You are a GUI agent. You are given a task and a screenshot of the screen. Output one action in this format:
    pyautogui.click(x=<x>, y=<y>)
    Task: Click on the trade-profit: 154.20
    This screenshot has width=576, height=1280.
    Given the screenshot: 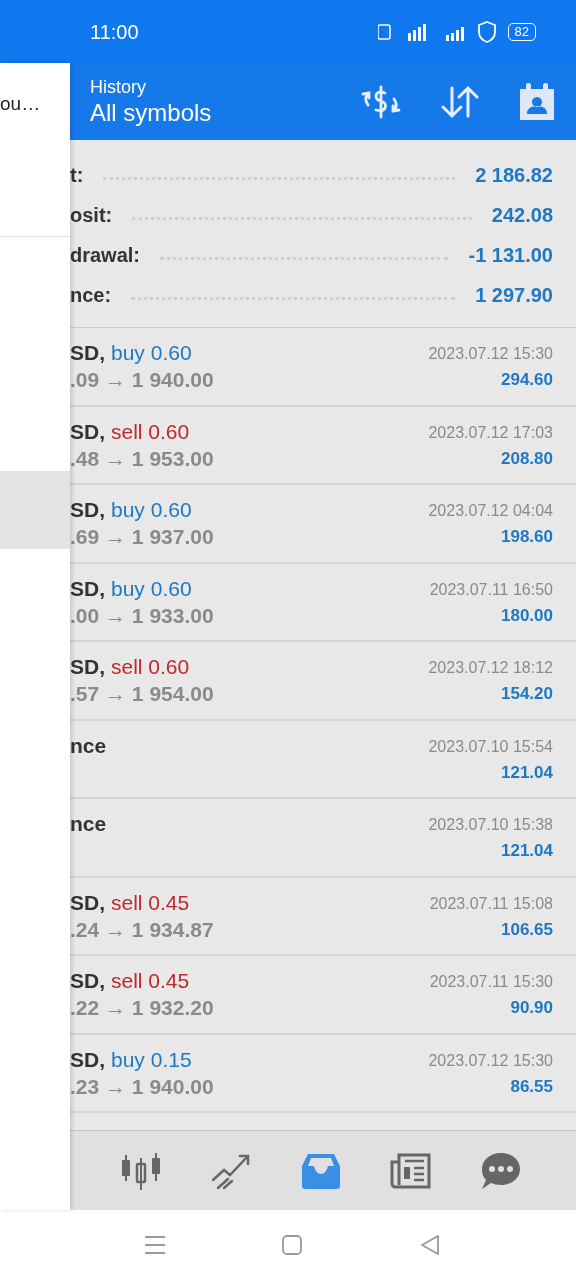 What is the action you would take?
    pyautogui.click(x=527, y=694)
    